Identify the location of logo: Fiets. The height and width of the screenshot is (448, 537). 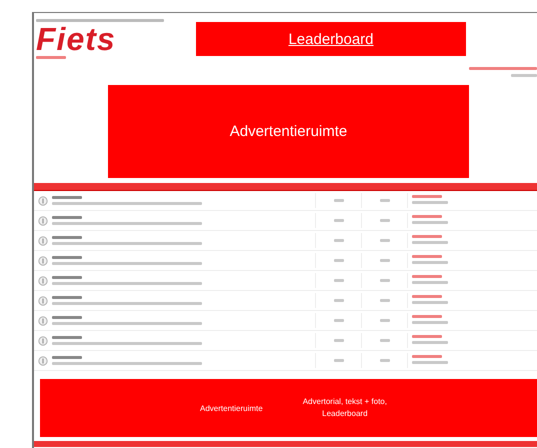
(100, 39).